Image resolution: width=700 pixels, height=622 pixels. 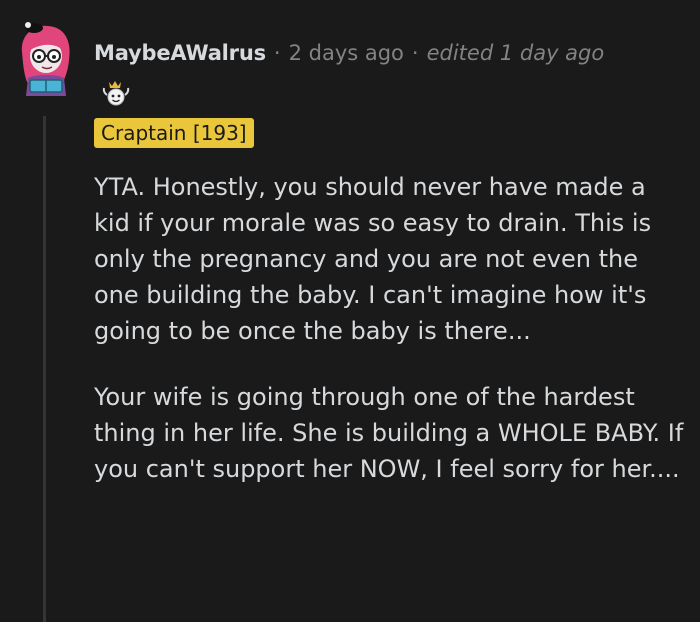 I want to click on user-flair: Craptain [193], so click(x=174, y=133).